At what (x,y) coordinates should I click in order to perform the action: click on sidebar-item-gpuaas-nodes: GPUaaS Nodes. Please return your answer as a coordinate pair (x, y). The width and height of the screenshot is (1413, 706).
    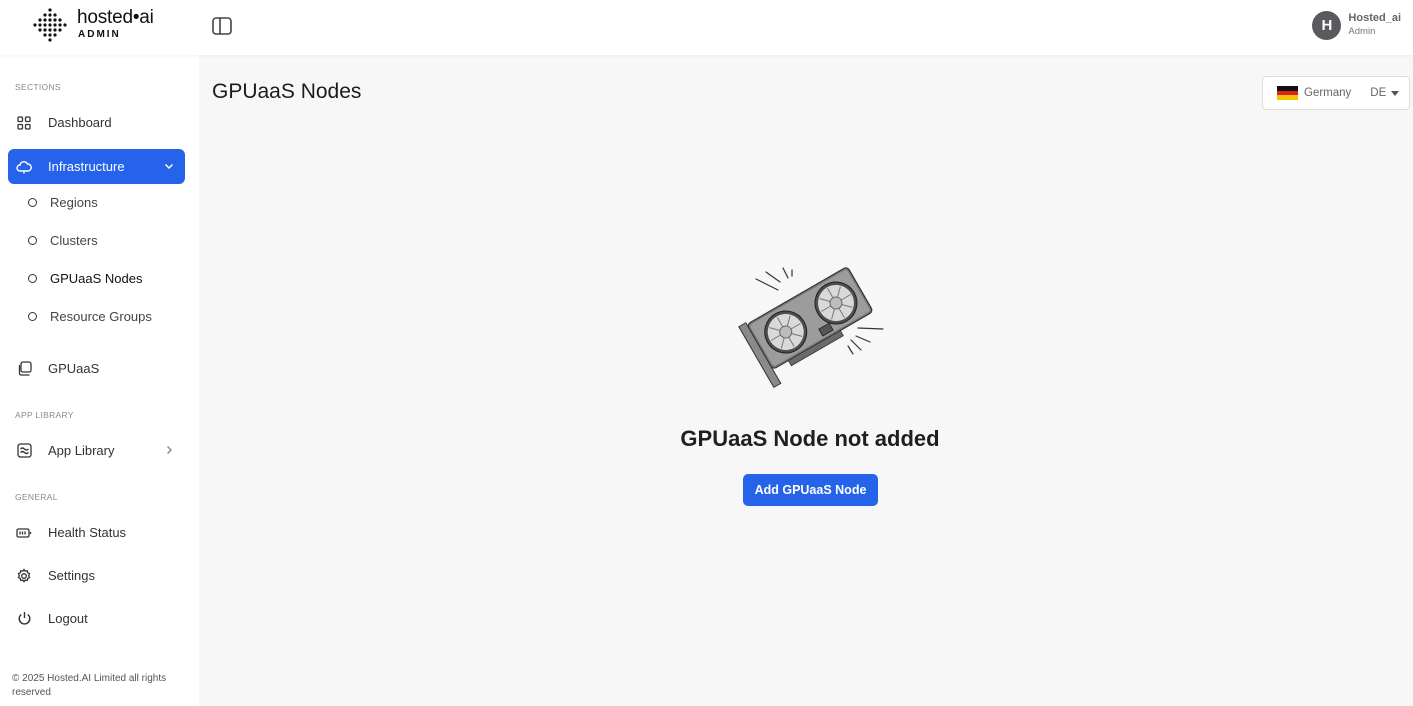
    Looking at the image, I should click on (85, 278).